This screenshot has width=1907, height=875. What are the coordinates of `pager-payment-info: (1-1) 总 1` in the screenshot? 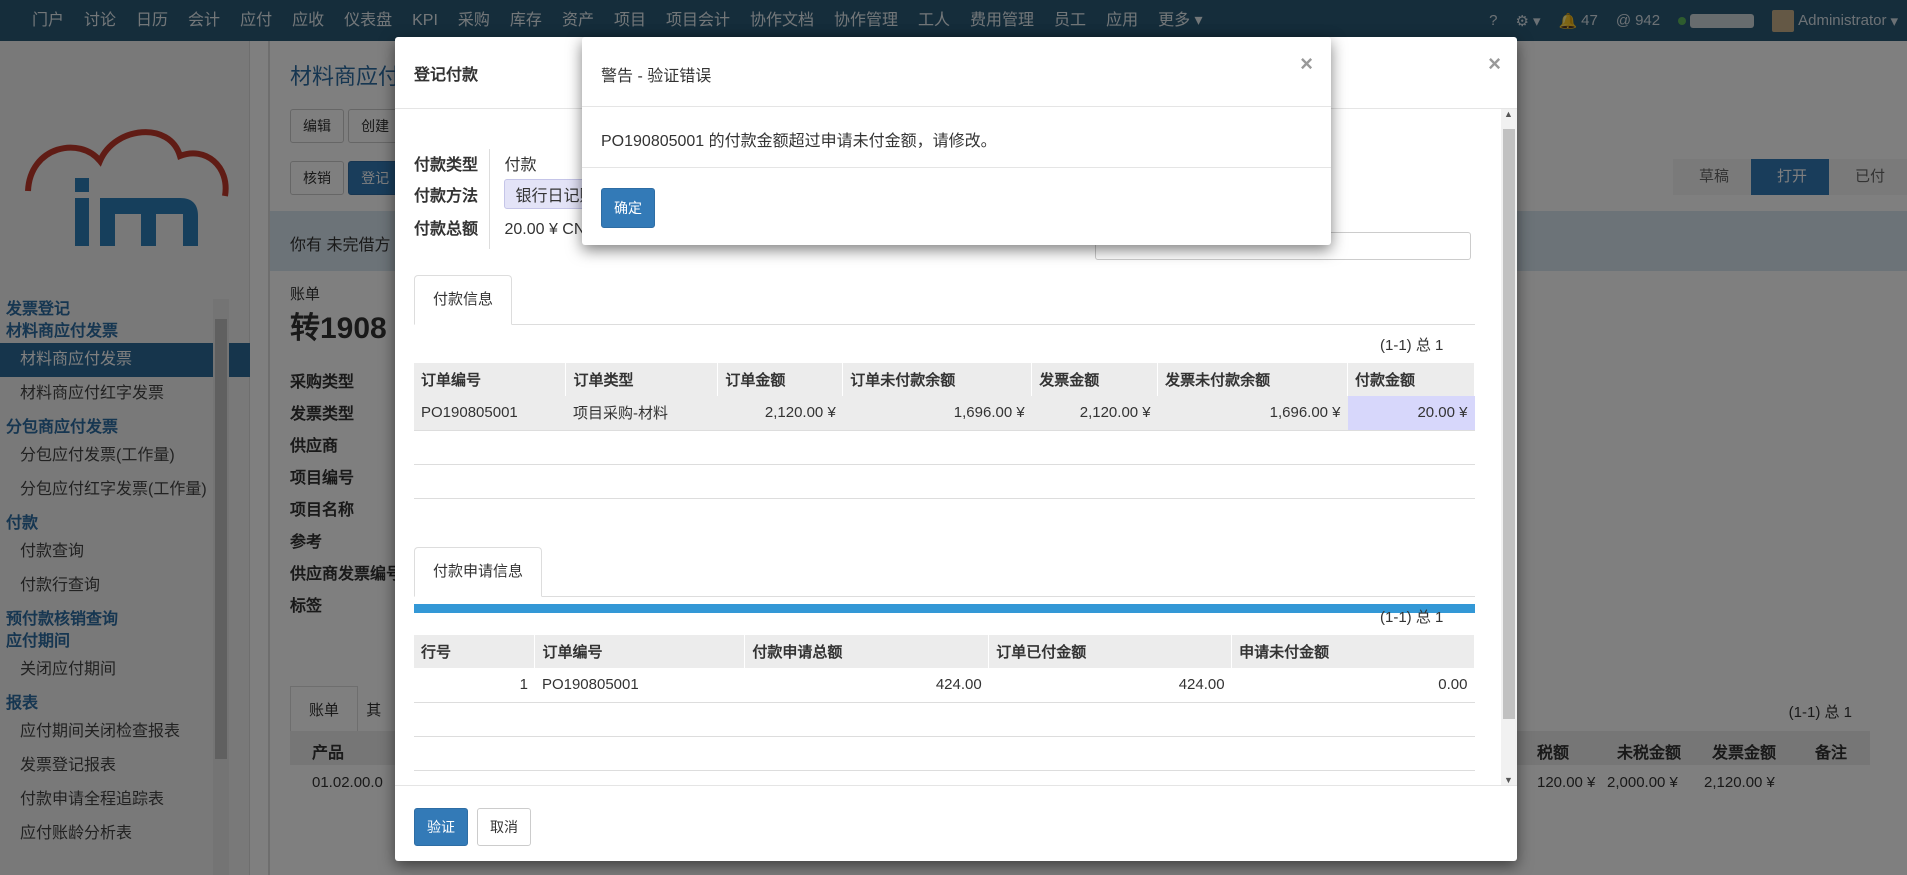 It's located at (1412, 345).